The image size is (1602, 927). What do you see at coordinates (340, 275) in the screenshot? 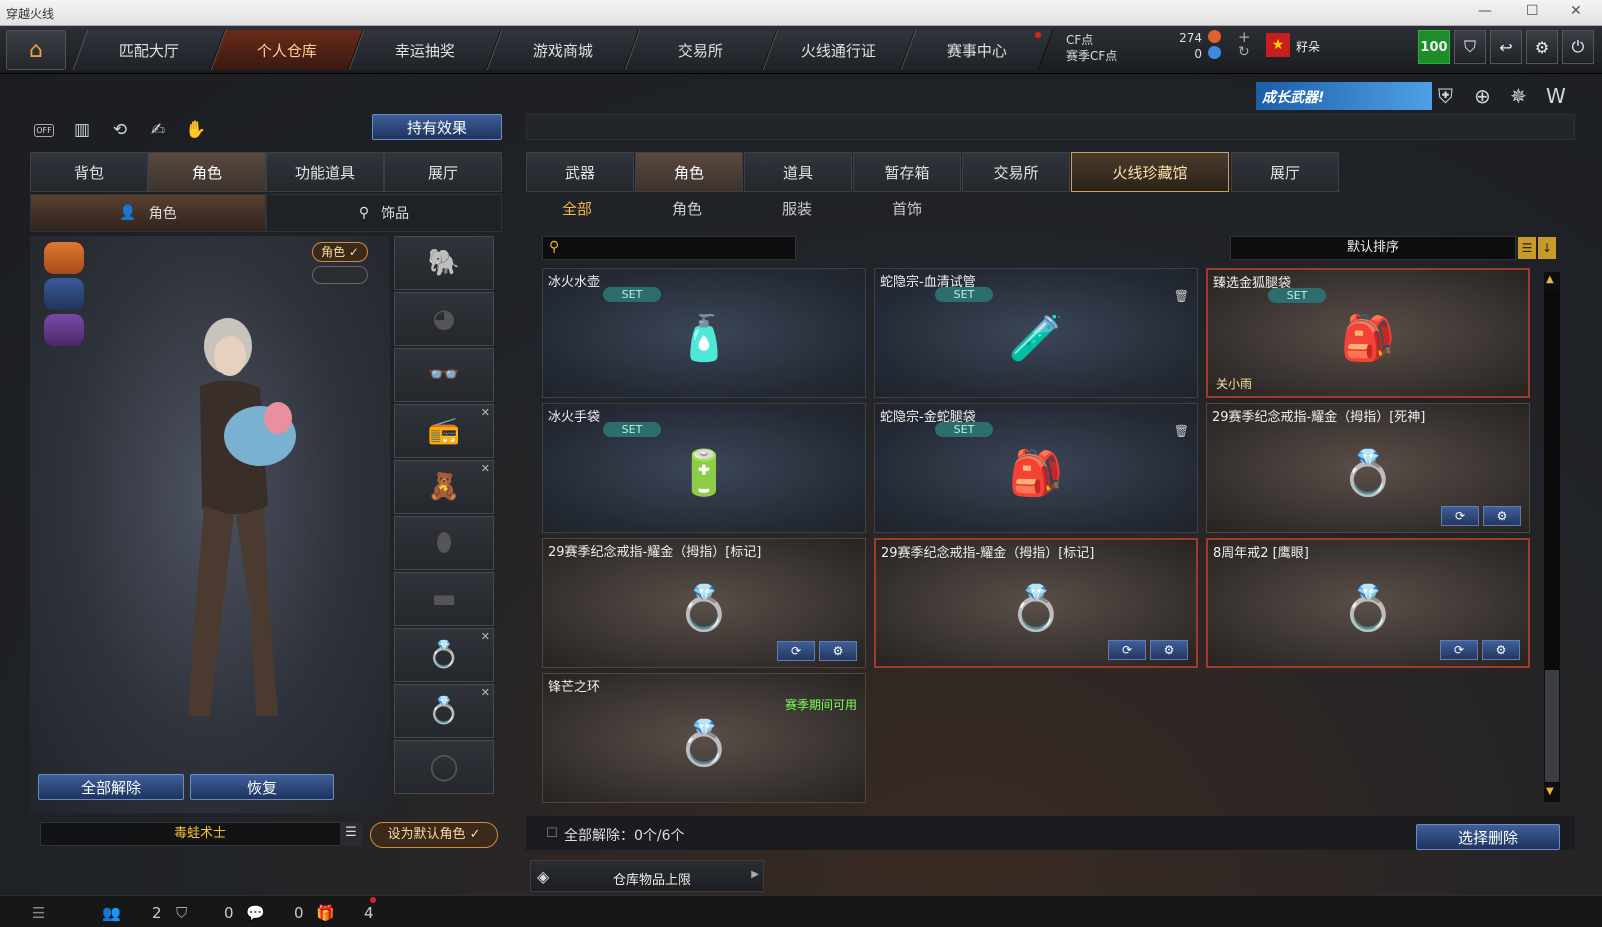
I see `visibility-toggle` at bounding box center [340, 275].